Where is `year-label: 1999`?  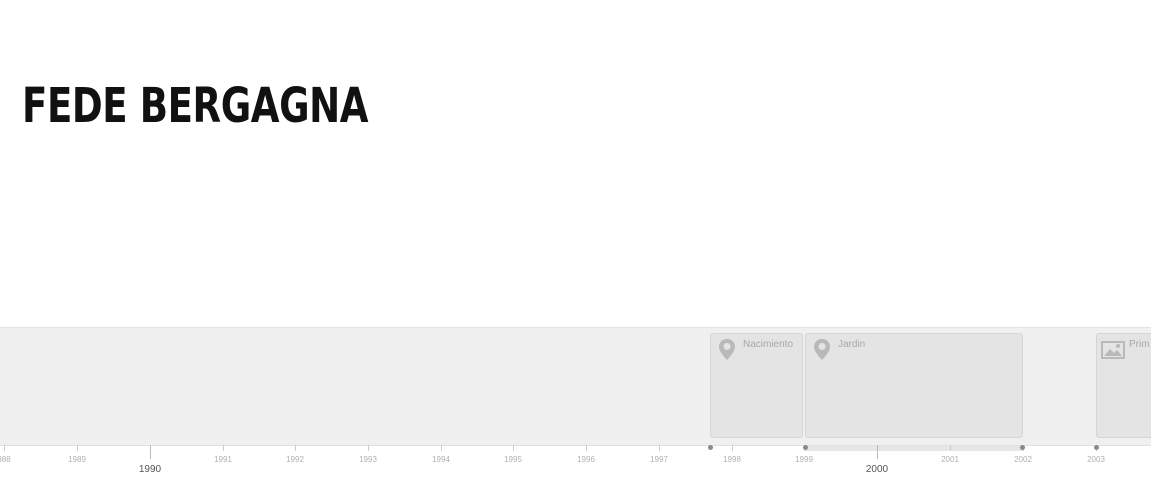 year-label: 1999 is located at coordinates (804, 459).